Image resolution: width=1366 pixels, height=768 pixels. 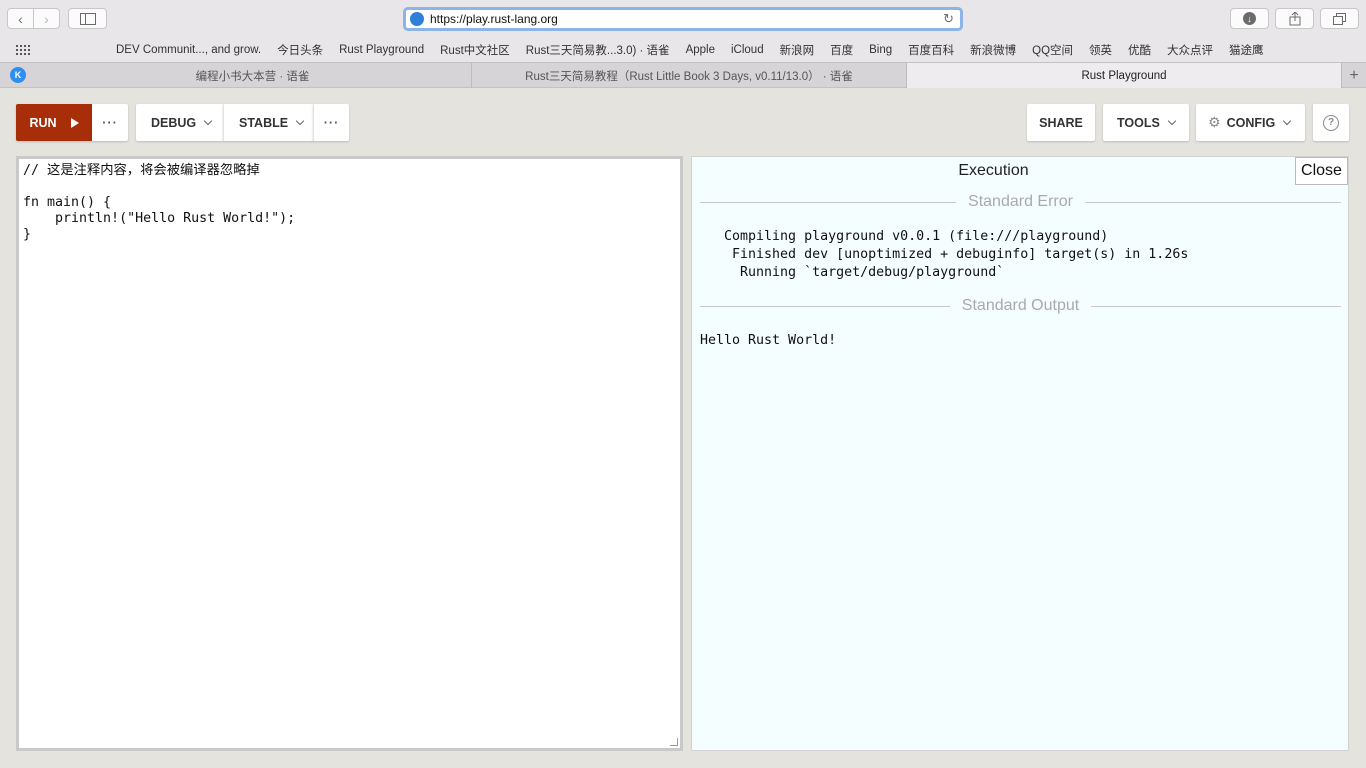 I want to click on bookmark-item: QQ空间, so click(x=1052, y=50).